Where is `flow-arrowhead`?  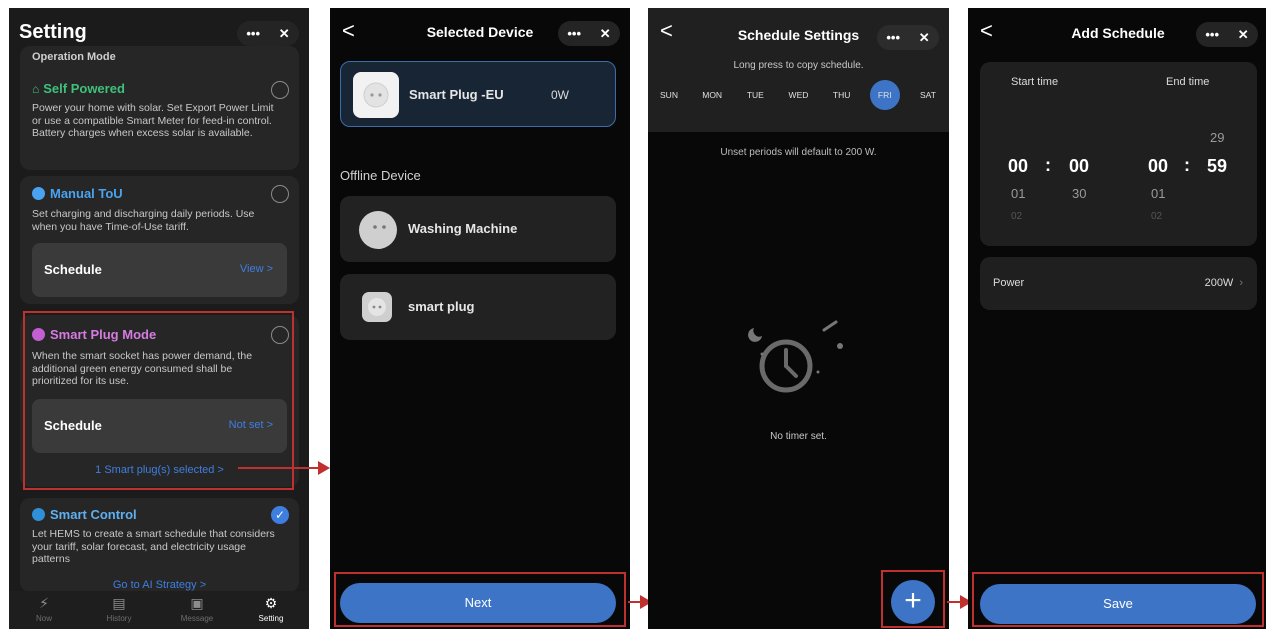
flow-arrowhead is located at coordinates (324, 468).